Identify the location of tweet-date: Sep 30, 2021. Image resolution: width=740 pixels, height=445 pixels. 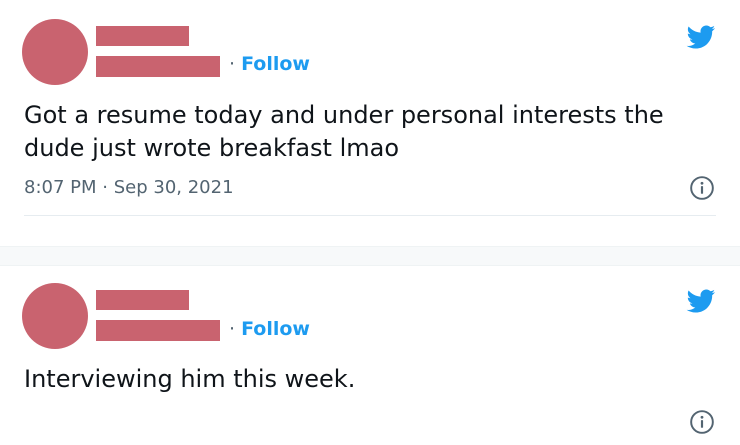
(173, 187).